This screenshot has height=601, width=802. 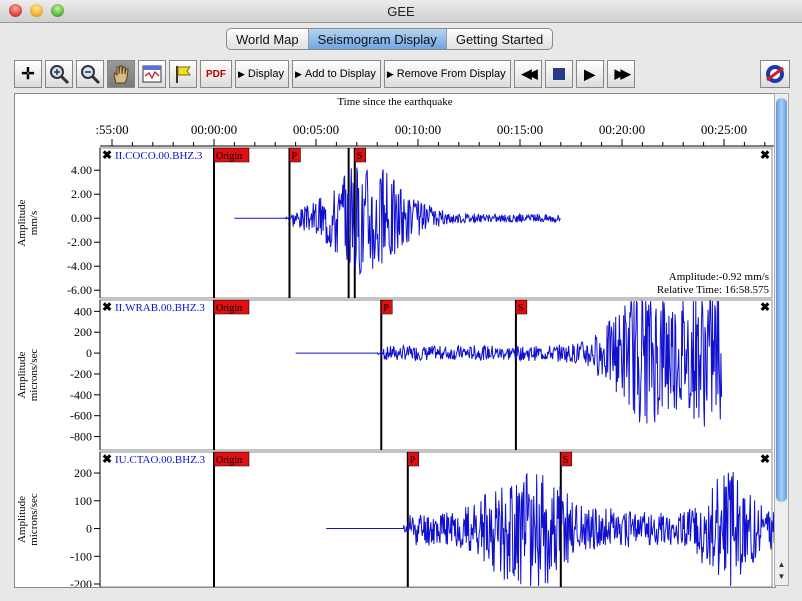 I want to click on stop-button, so click(x=558, y=74).